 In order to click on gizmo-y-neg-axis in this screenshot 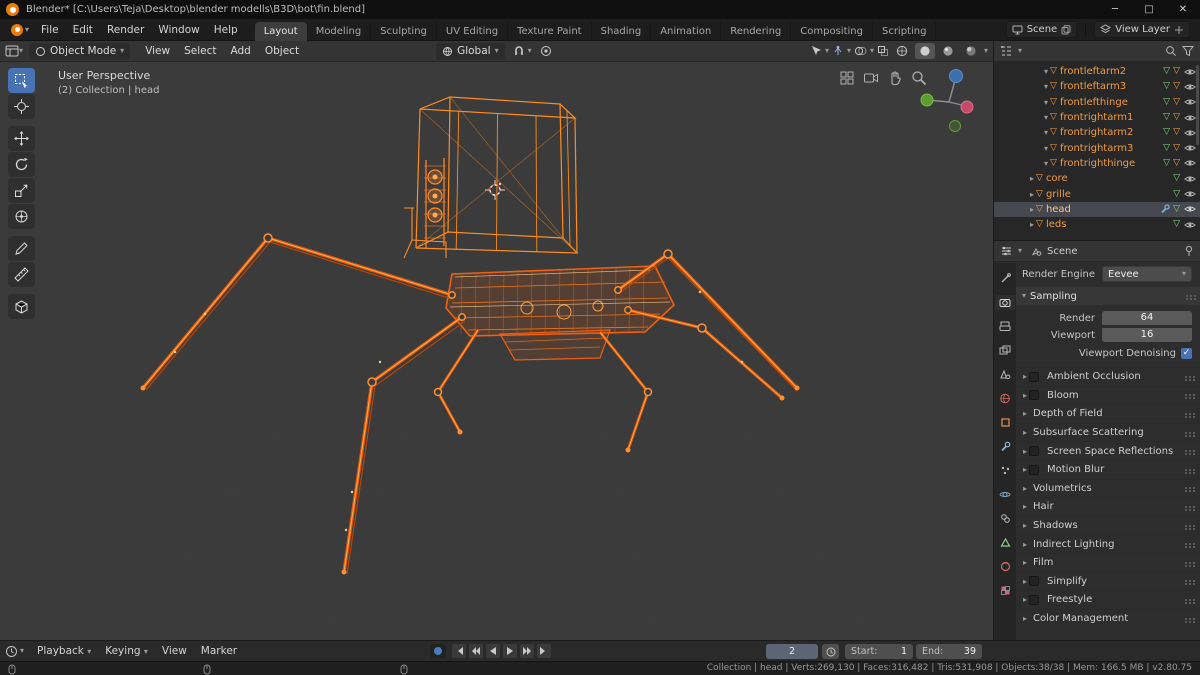, I will do `click(955, 126)`.